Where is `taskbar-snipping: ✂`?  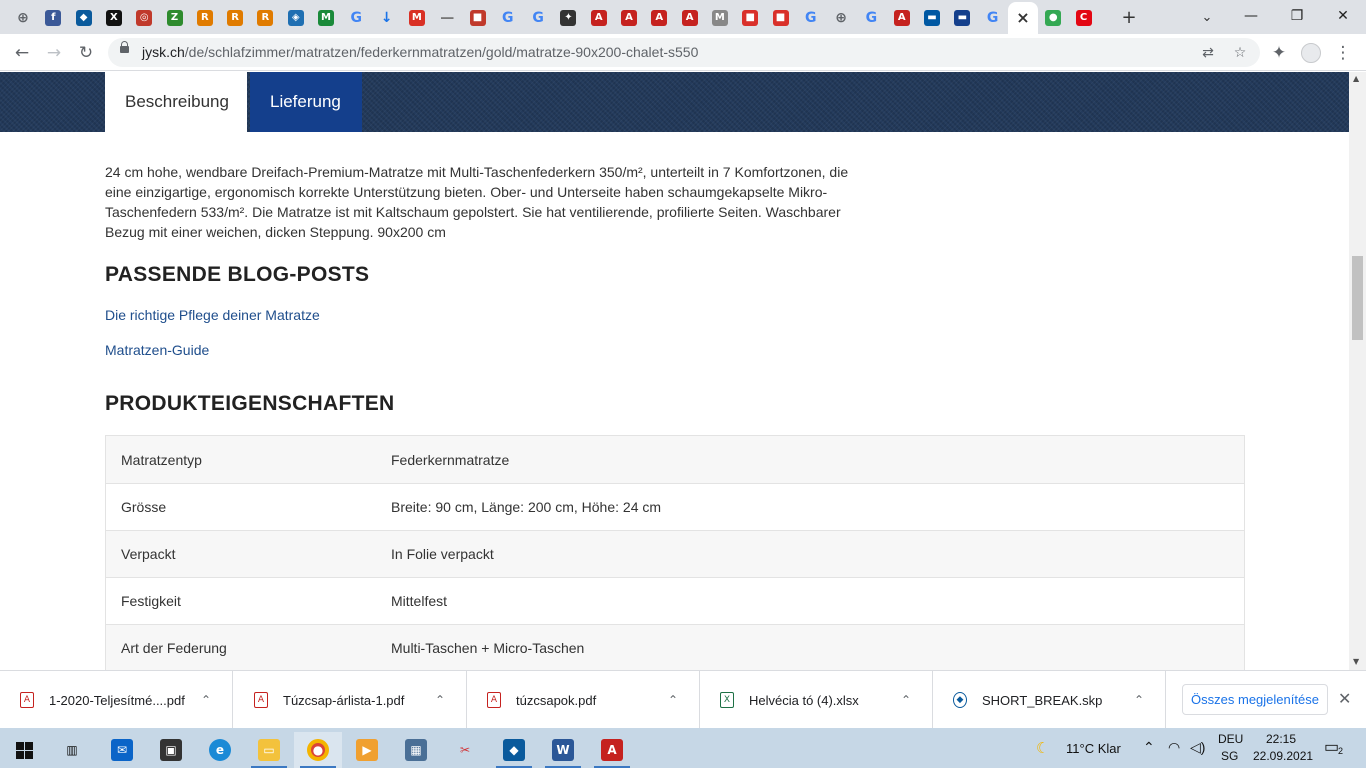 taskbar-snipping: ✂ is located at coordinates (465, 750).